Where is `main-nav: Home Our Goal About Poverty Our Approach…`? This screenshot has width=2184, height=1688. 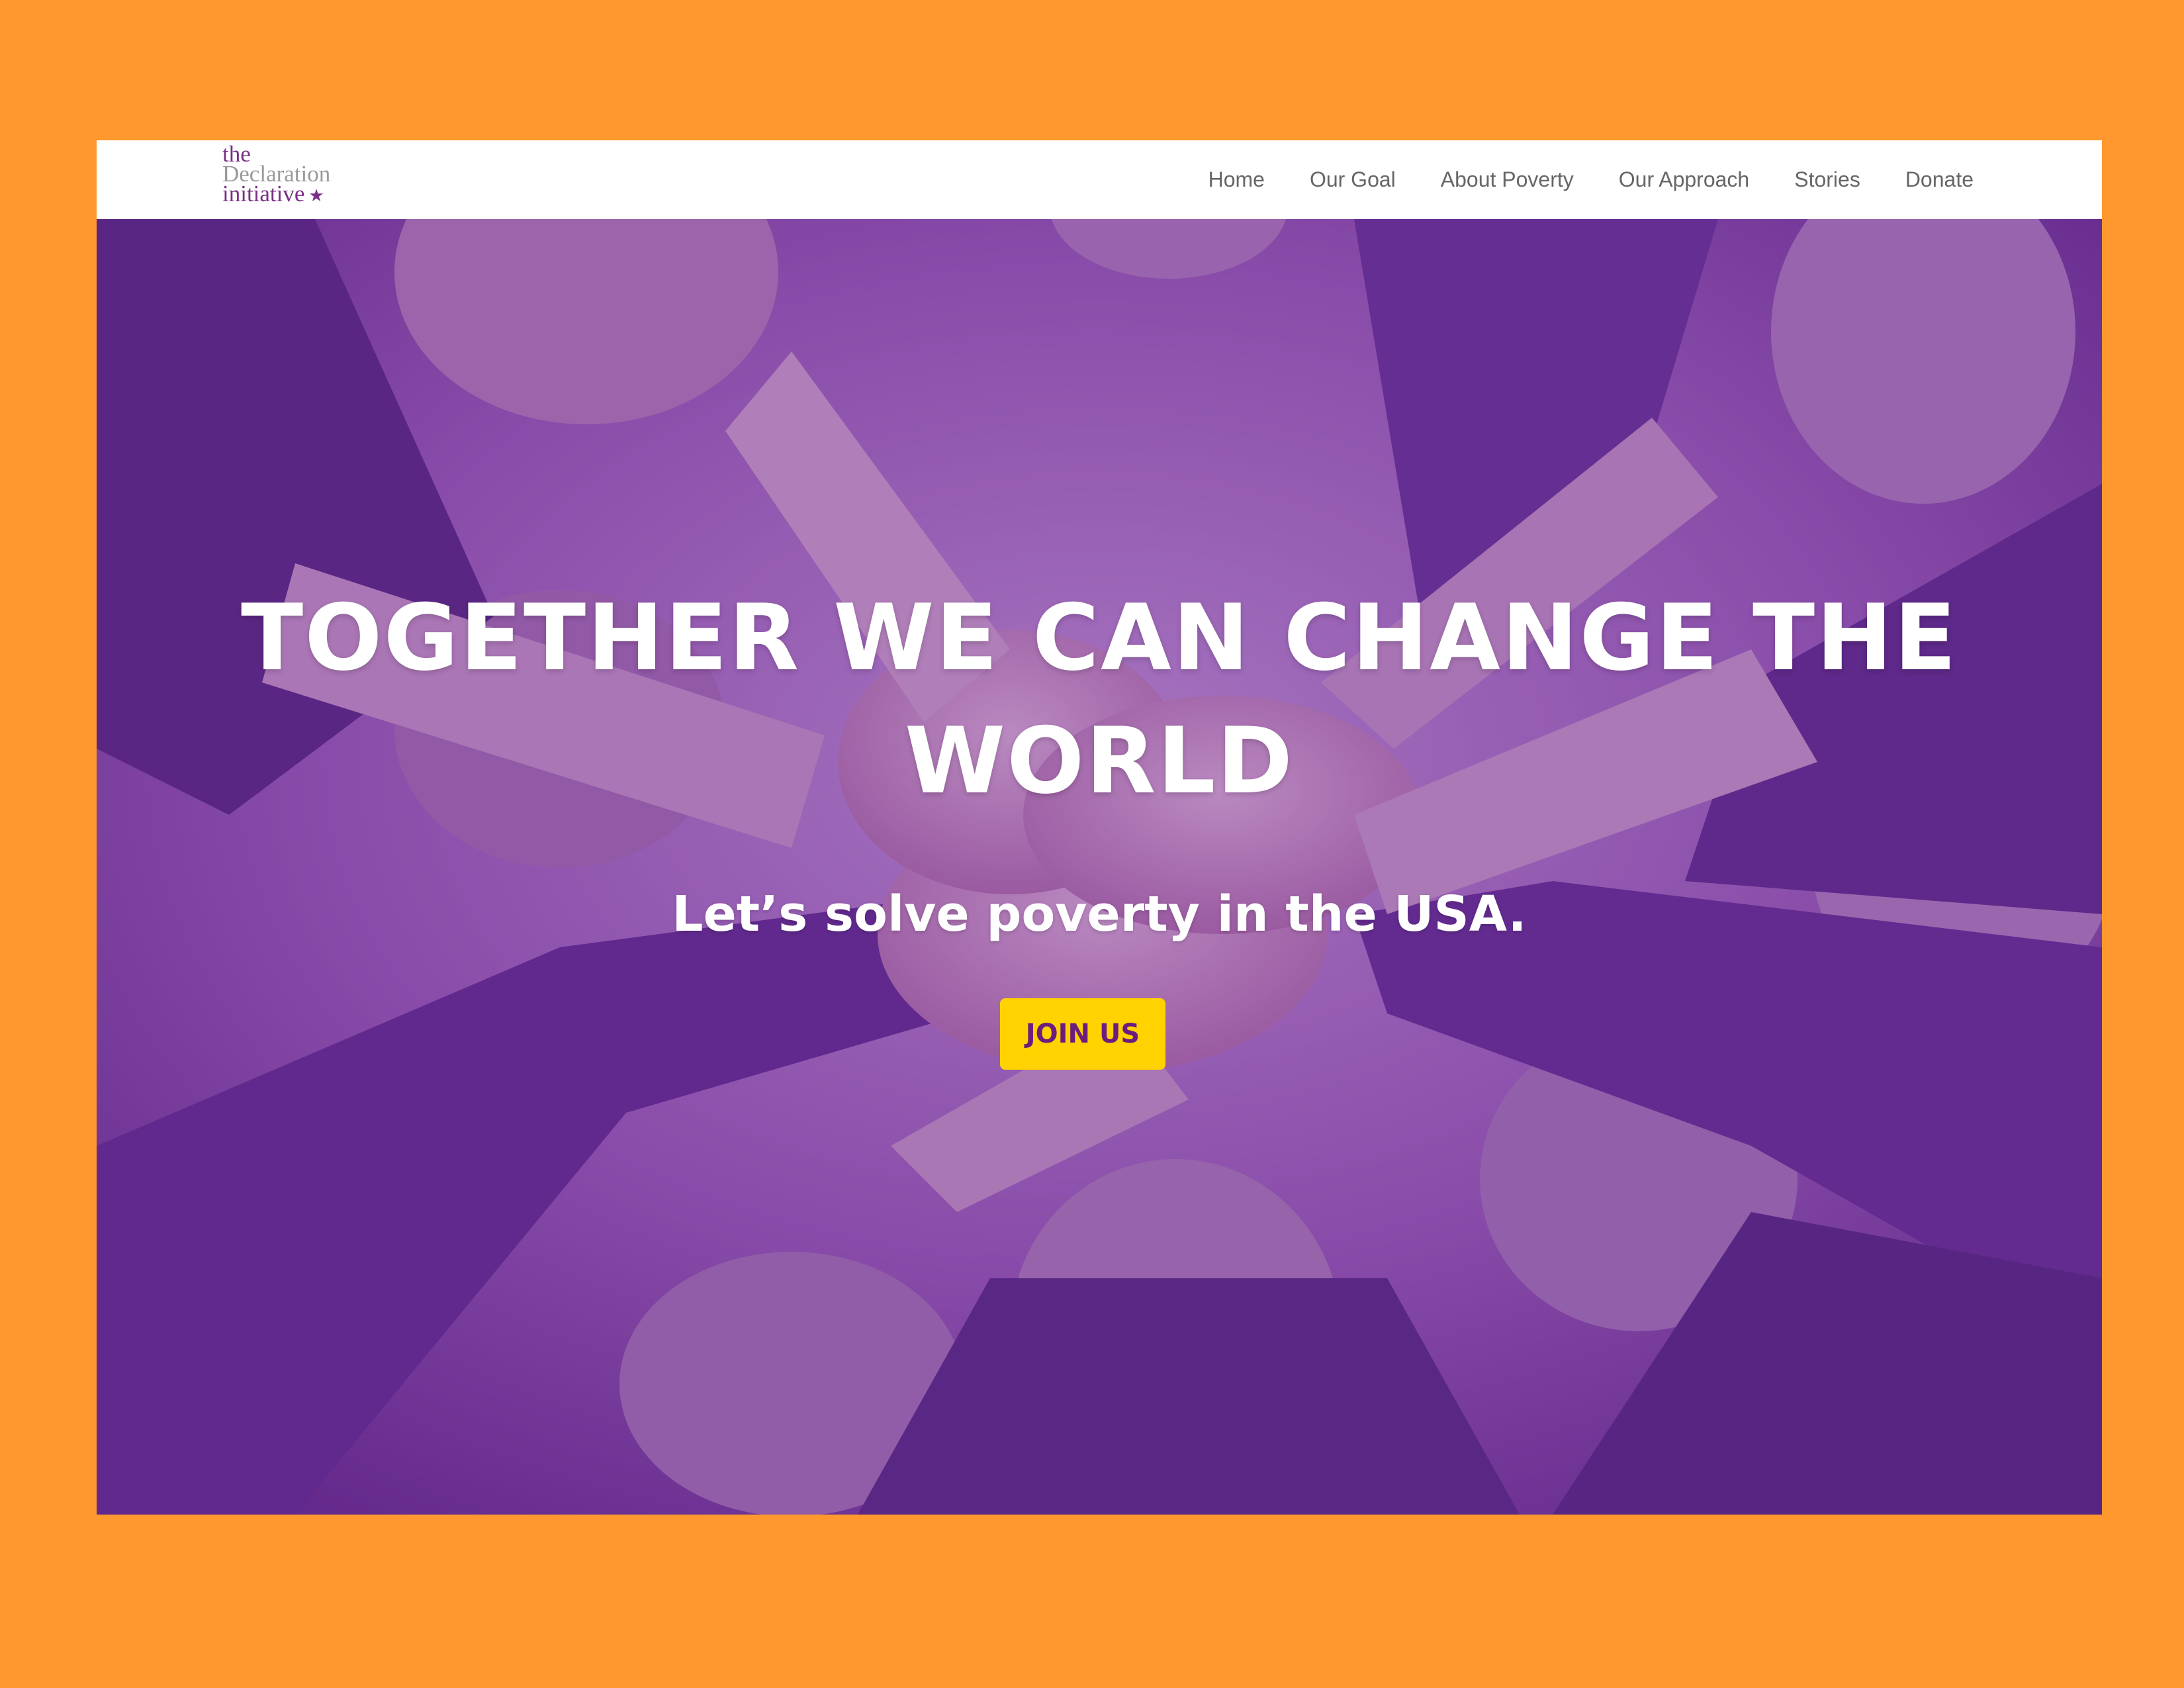
main-nav: Home Our Goal About Poverty Our Approach… is located at coordinates (1591, 179).